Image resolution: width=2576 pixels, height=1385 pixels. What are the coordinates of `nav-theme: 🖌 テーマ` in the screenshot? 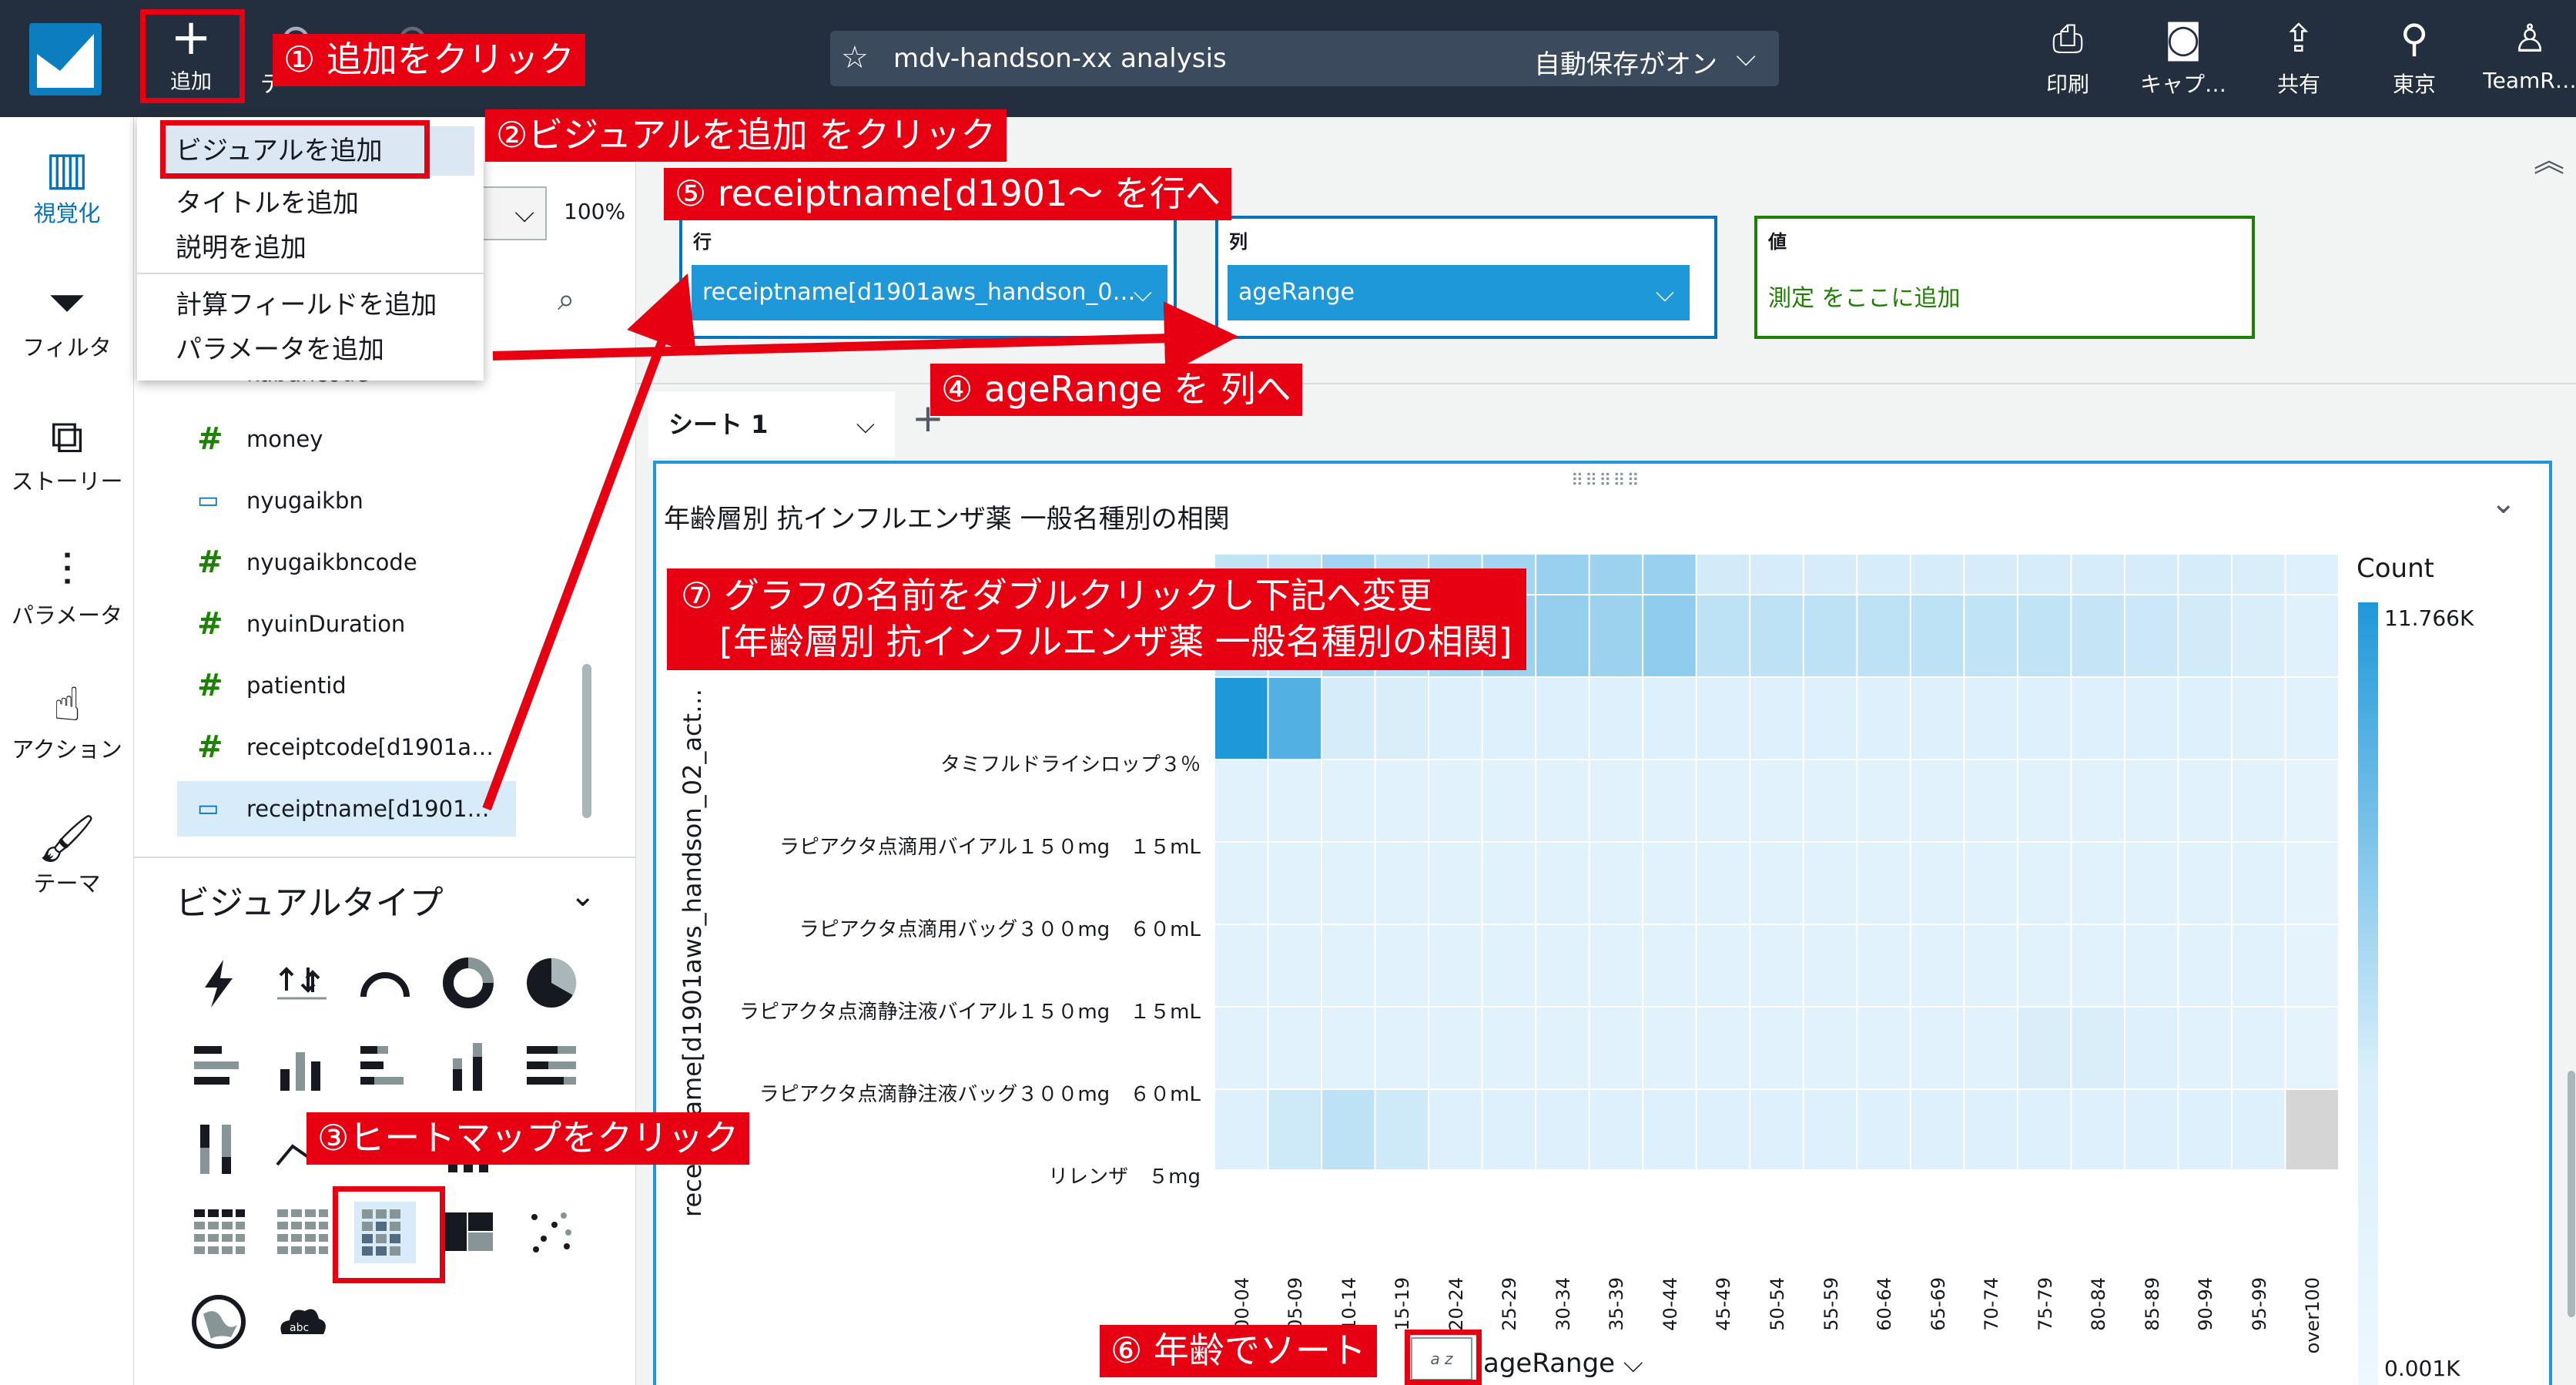 It's located at (67, 855).